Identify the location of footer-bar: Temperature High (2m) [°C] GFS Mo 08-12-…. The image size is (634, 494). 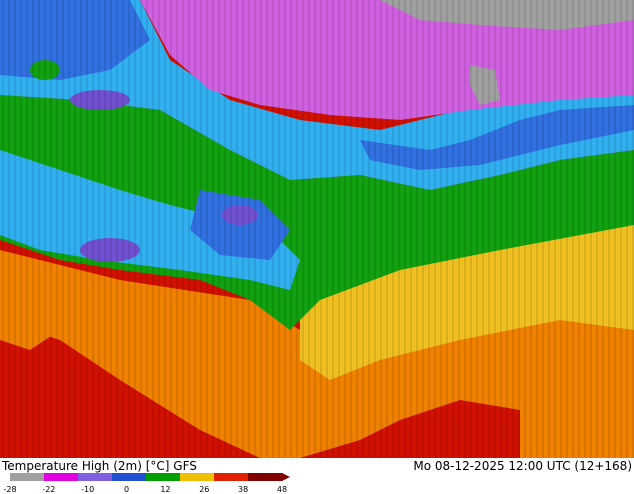
(317, 476).